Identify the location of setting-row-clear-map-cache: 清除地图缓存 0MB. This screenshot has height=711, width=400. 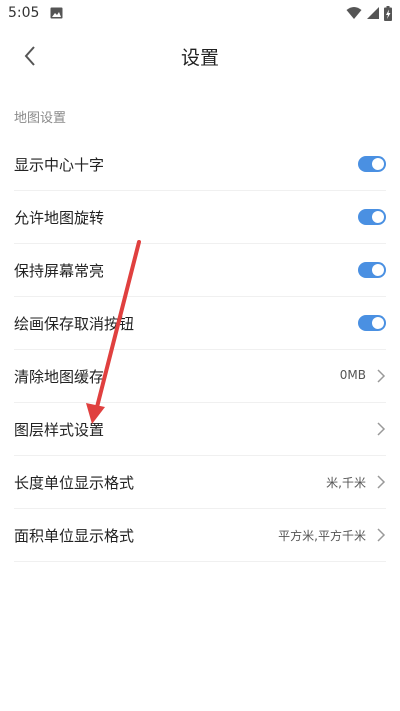
(200, 376).